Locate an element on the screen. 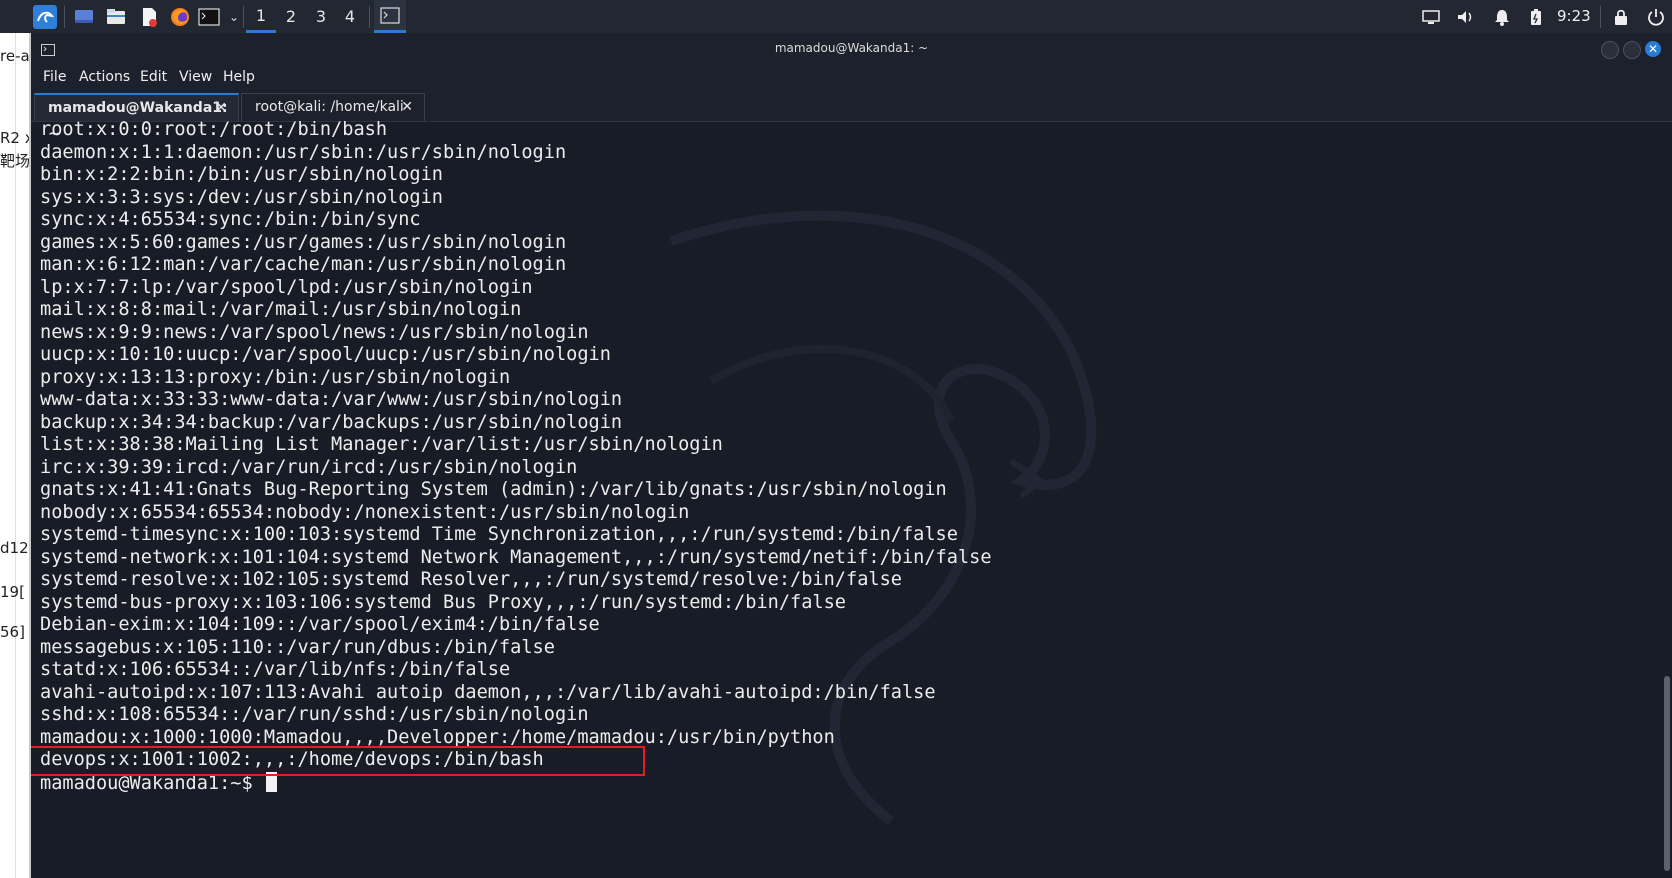 The image size is (1672, 878). menu-actions: Actions is located at coordinates (104, 77).